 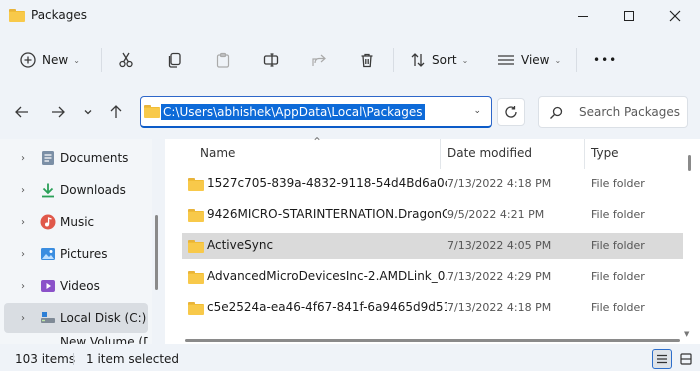 I want to click on sort-button: Sort ⌄, so click(x=439, y=60).